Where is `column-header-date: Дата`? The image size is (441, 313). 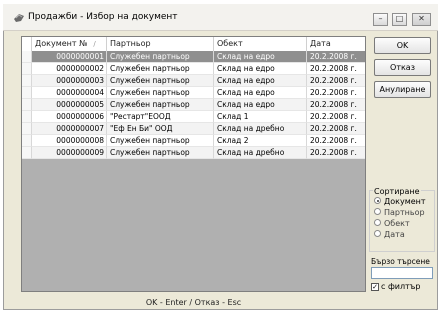
column-header-date: Дата is located at coordinates (336, 44).